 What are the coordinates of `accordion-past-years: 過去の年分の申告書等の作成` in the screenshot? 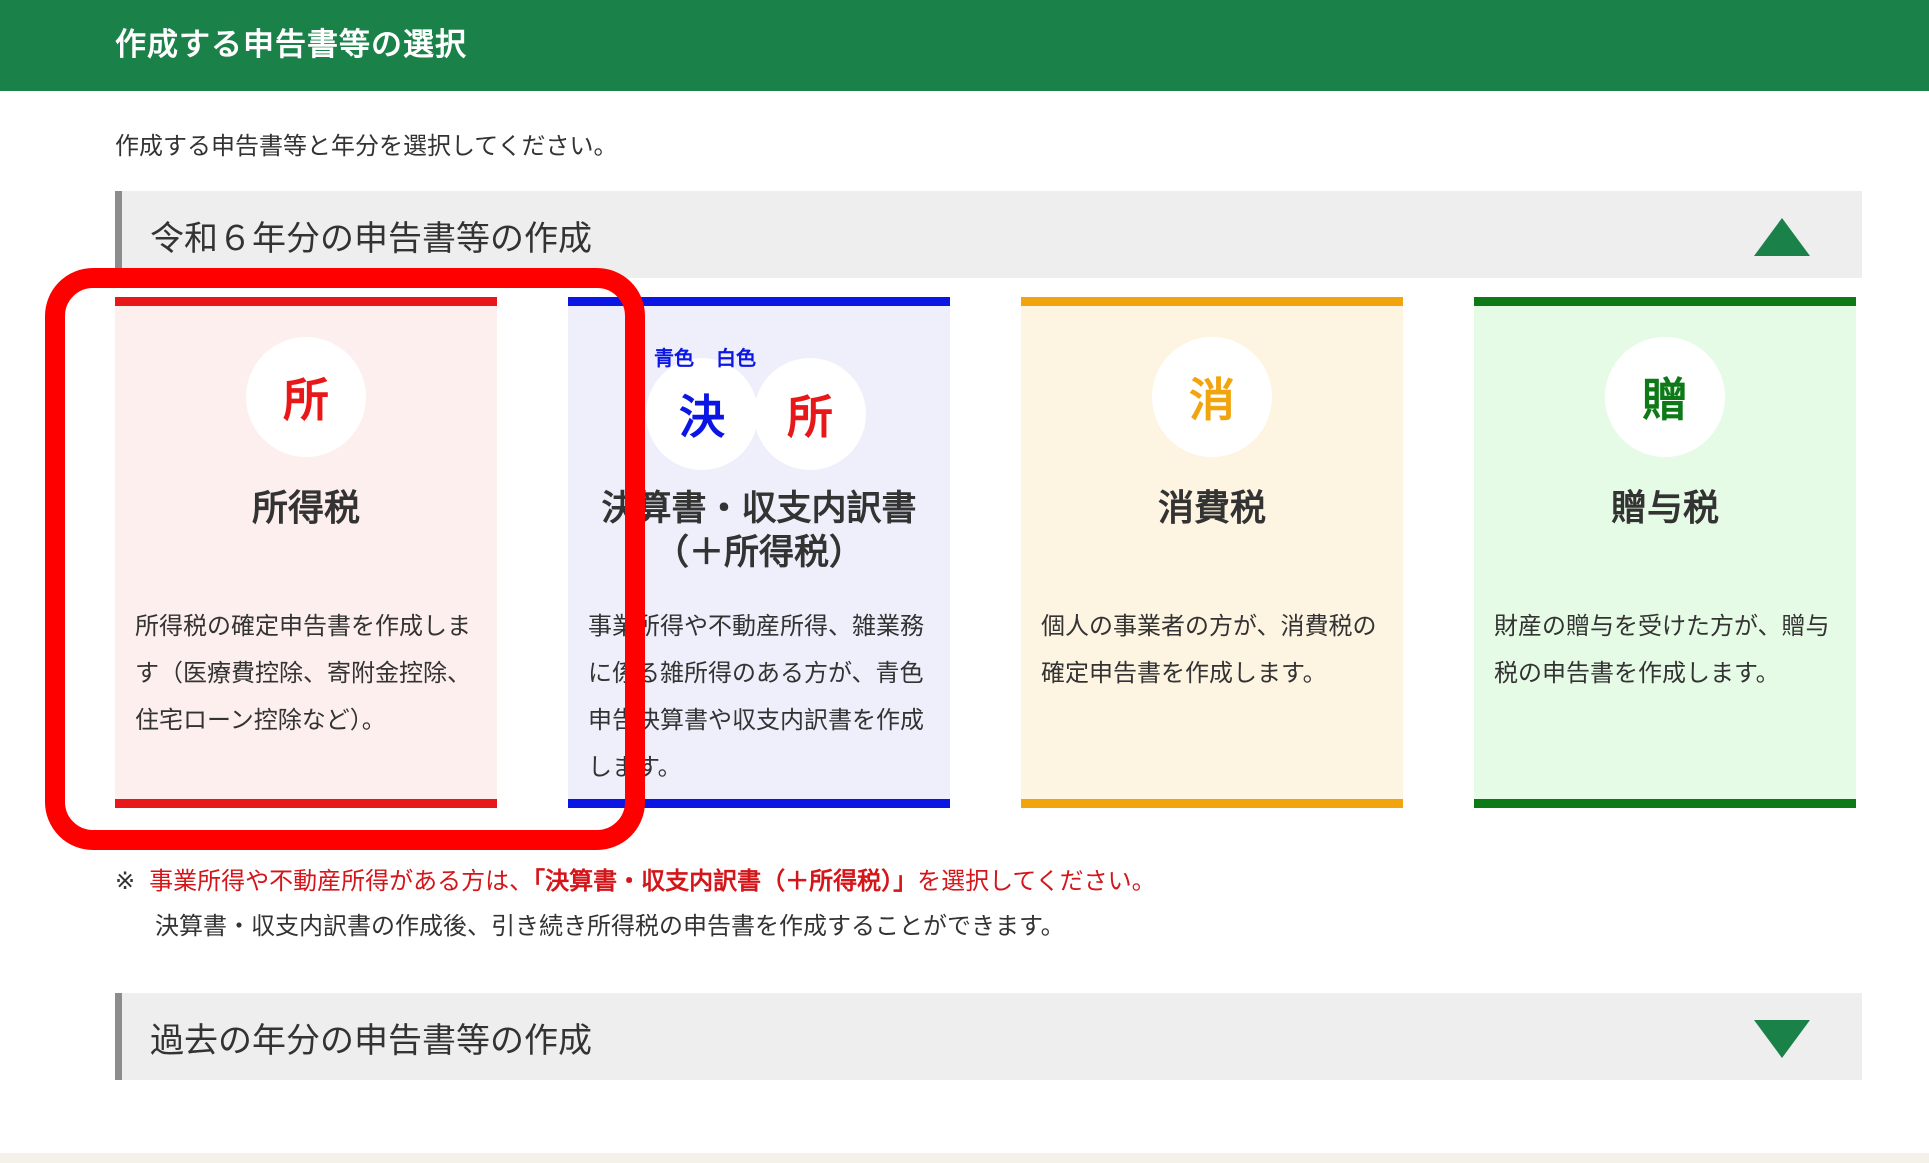 It's located at (988, 1036).